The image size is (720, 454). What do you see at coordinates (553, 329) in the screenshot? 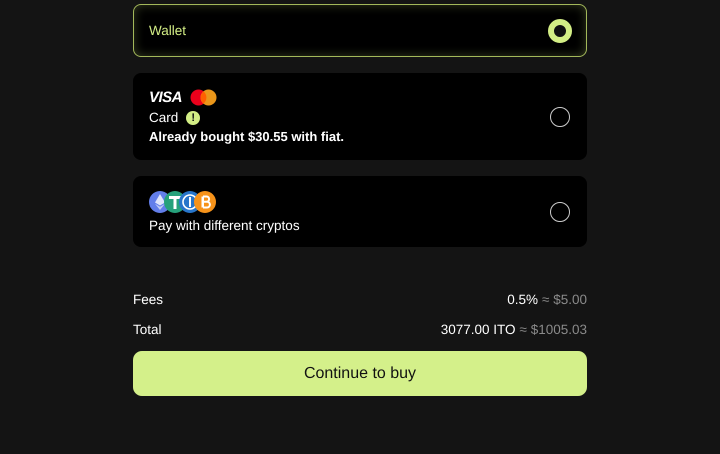
I see `approx-value: ≈ $1005.03` at bounding box center [553, 329].